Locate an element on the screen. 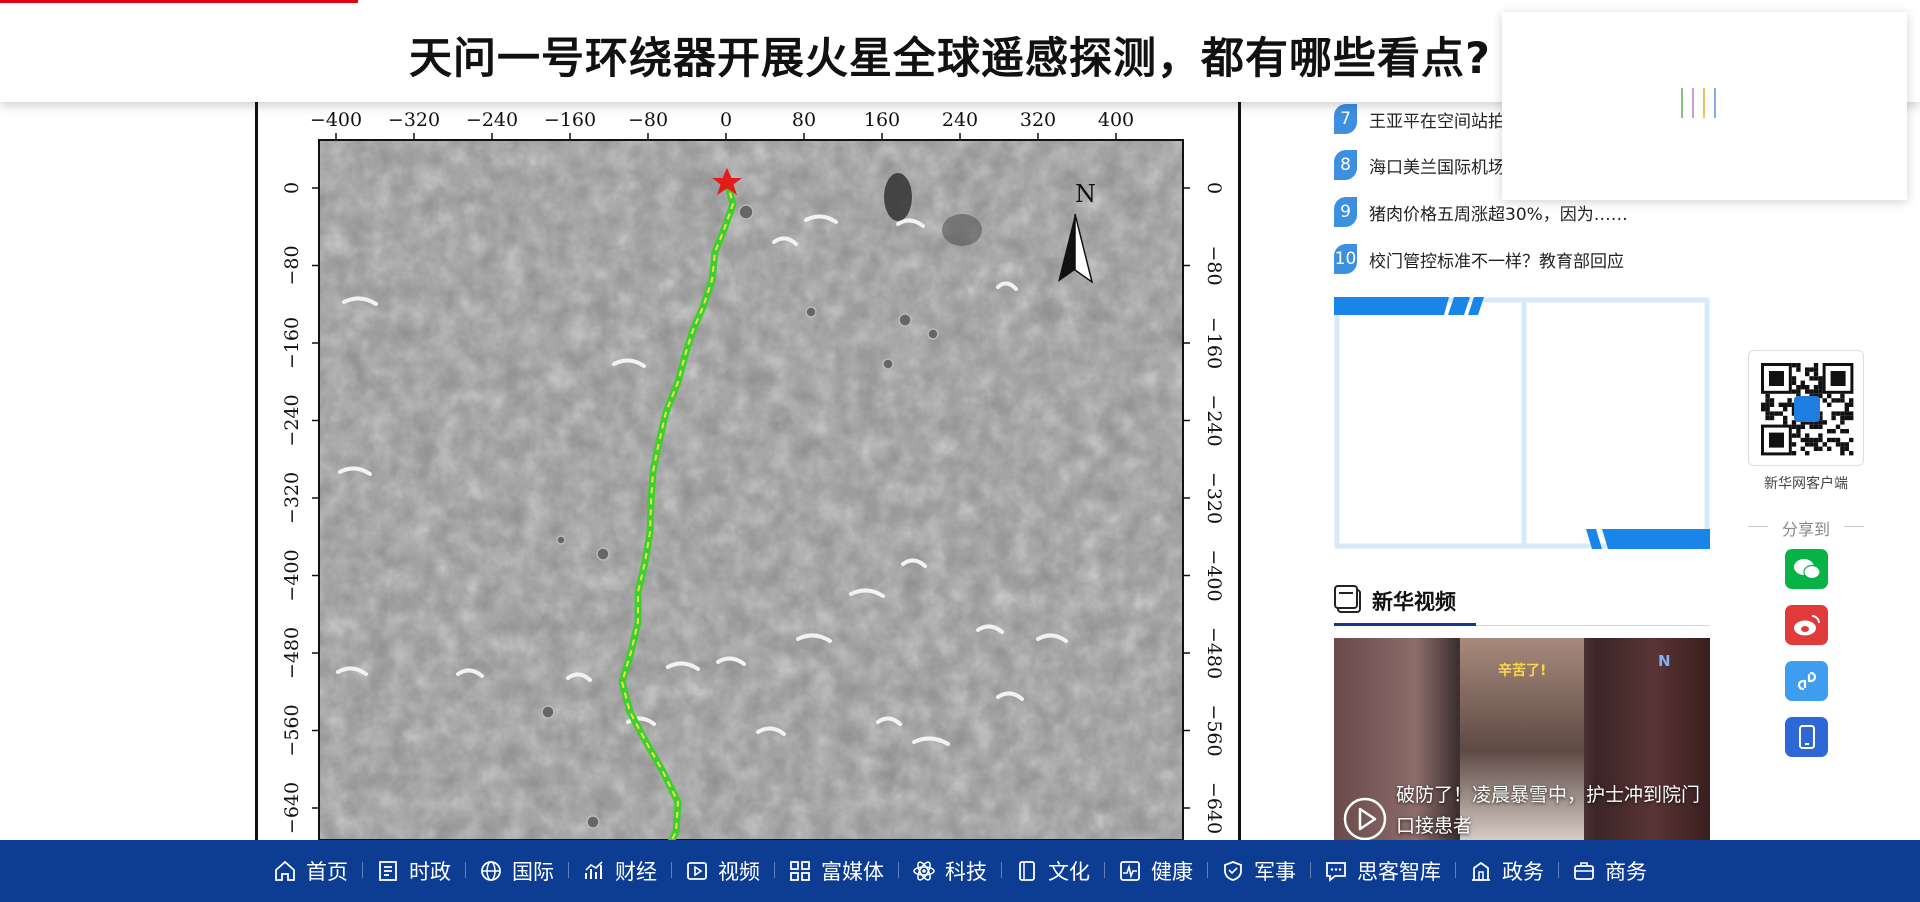 This screenshot has width=1920, height=902. nav-item-label: 时政 is located at coordinates (430, 872).